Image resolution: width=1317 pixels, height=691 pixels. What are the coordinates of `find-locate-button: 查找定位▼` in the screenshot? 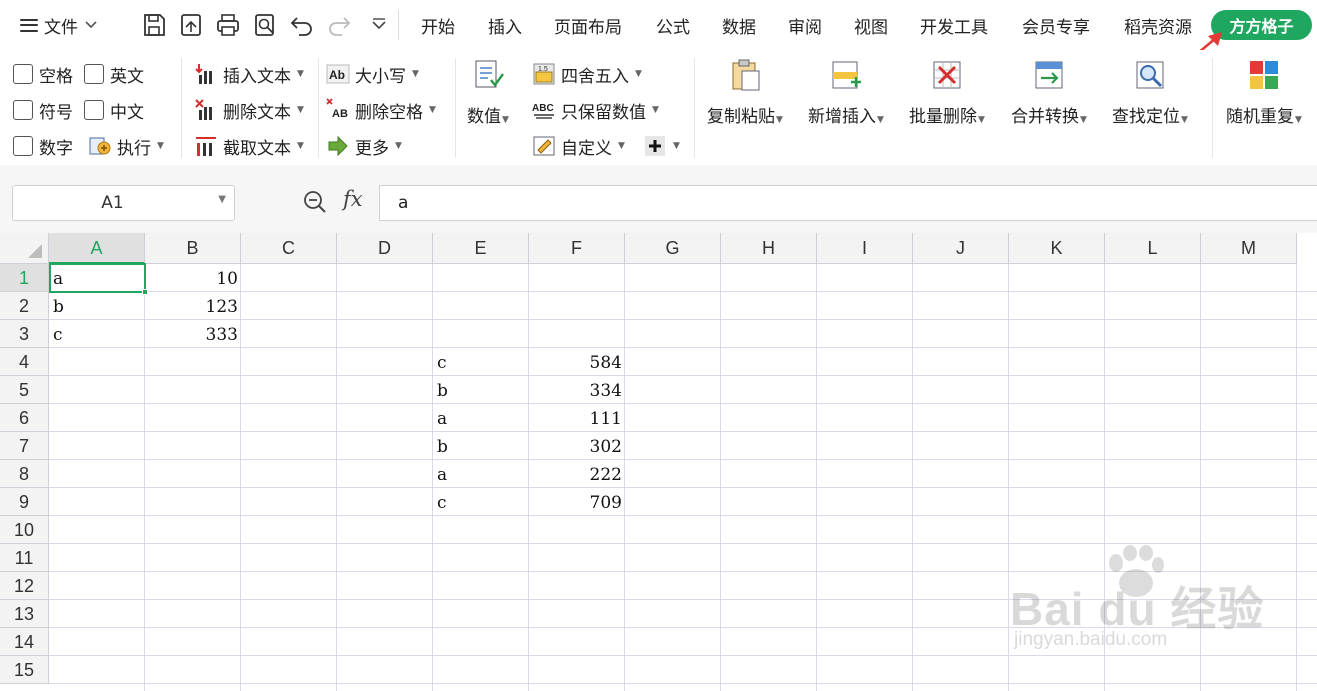 It's located at (1150, 92).